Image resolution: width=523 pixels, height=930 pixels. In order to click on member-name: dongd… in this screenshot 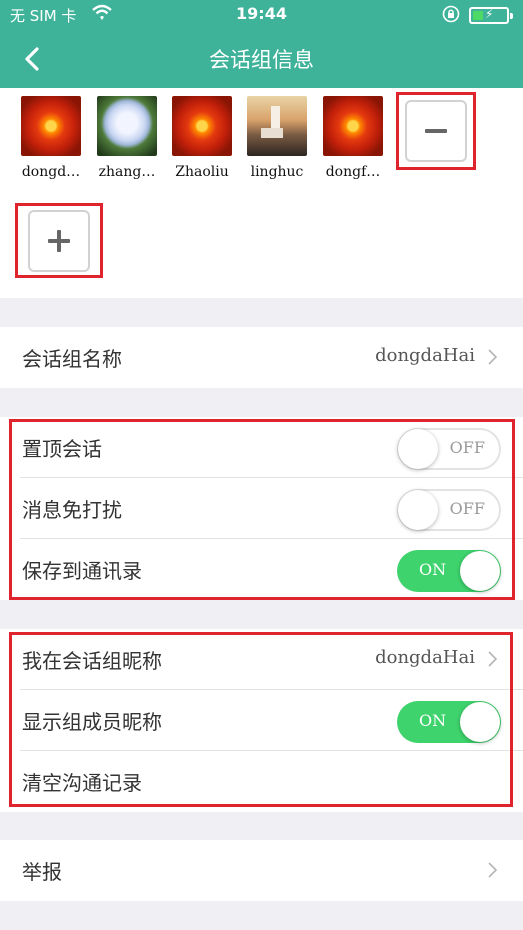, I will do `click(51, 172)`.